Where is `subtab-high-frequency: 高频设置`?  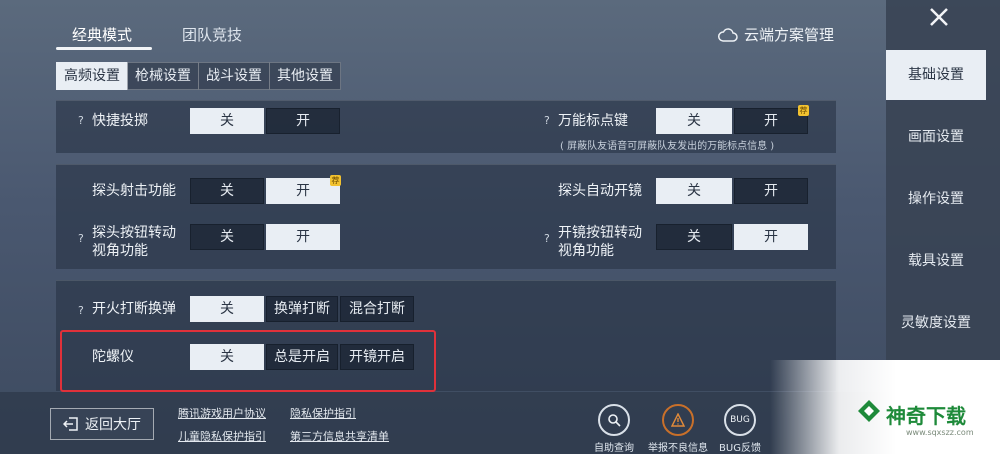 subtab-high-frequency: 高频设置 is located at coordinates (92, 76).